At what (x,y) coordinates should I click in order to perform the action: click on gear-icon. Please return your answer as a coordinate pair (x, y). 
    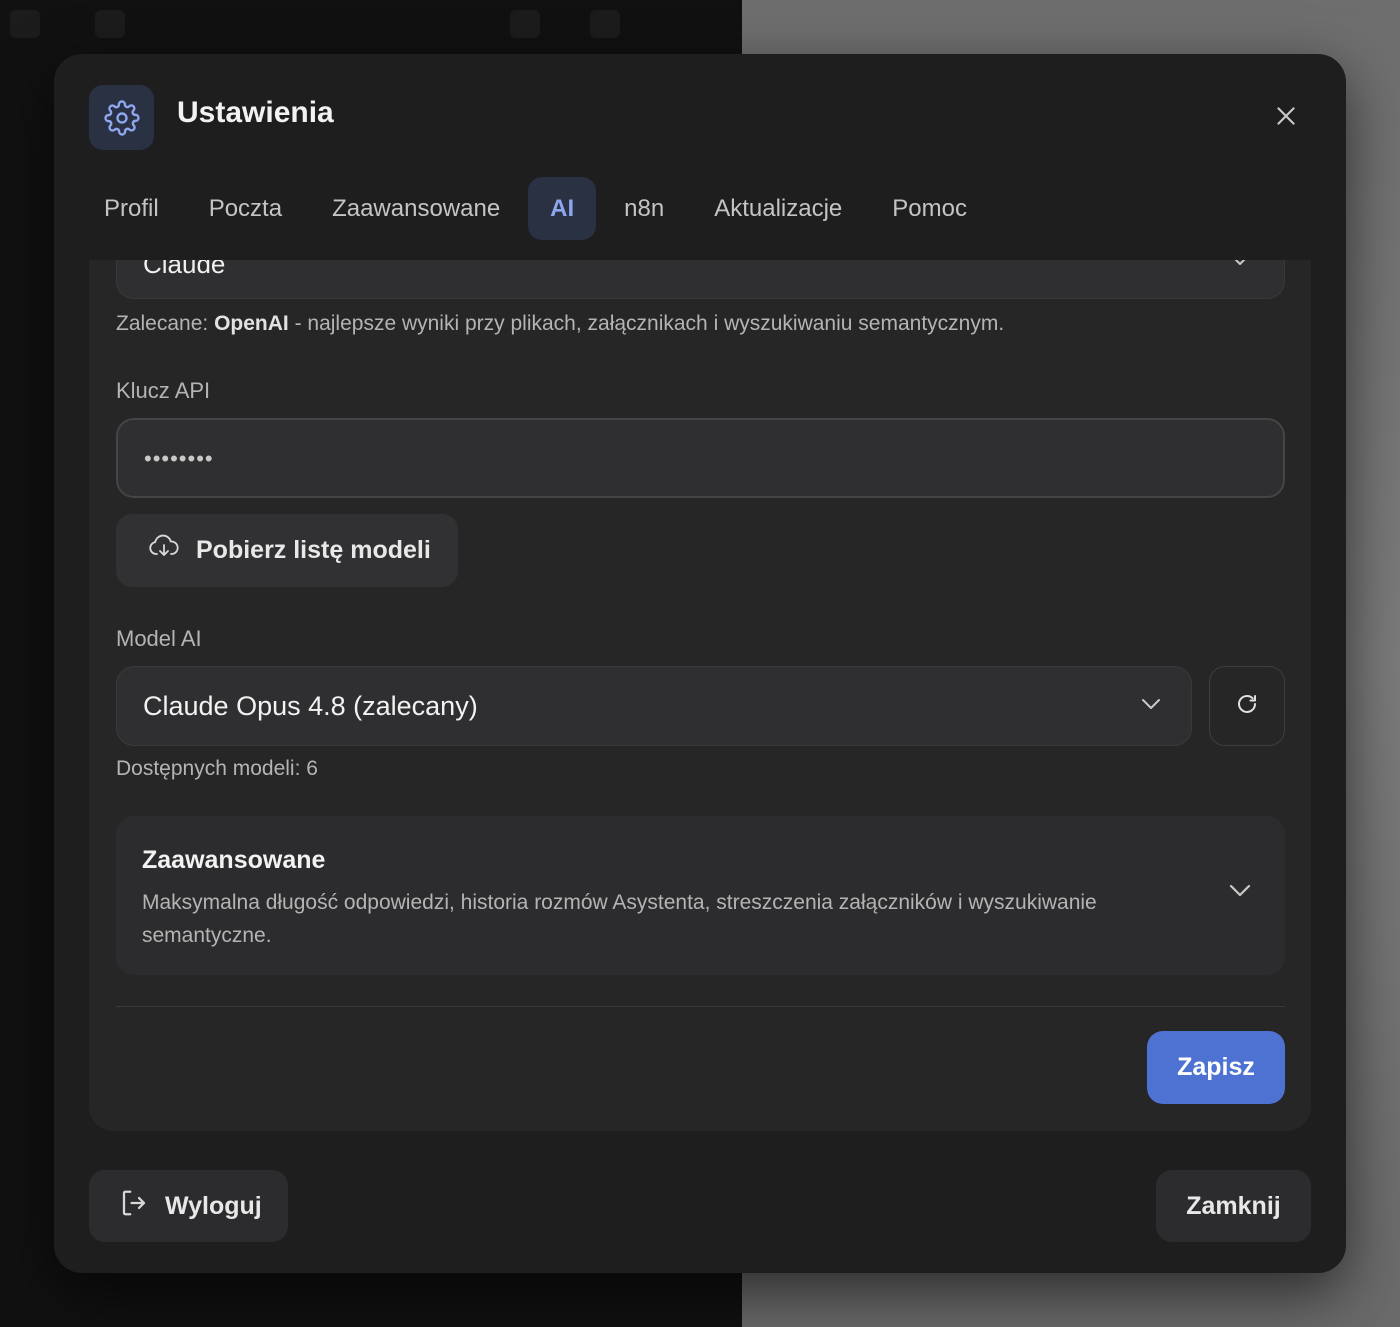
    Looking at the image, I should click on (121, 117).